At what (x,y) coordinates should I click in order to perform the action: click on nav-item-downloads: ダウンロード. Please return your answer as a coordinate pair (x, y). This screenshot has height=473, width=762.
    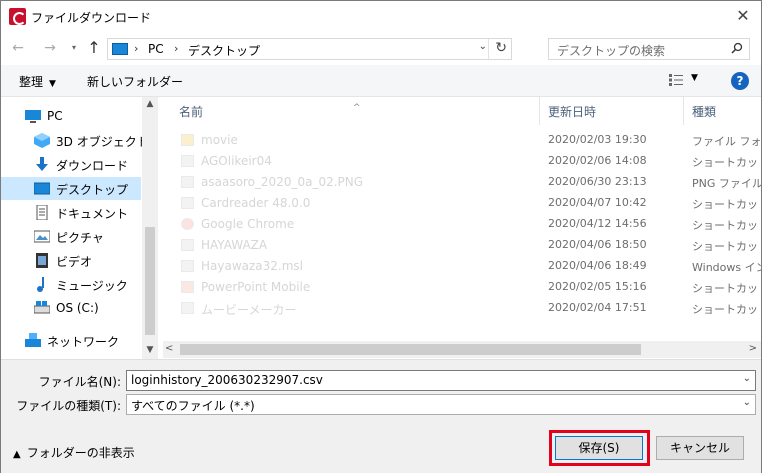
    Looking at the image, I should click on (71, 164).